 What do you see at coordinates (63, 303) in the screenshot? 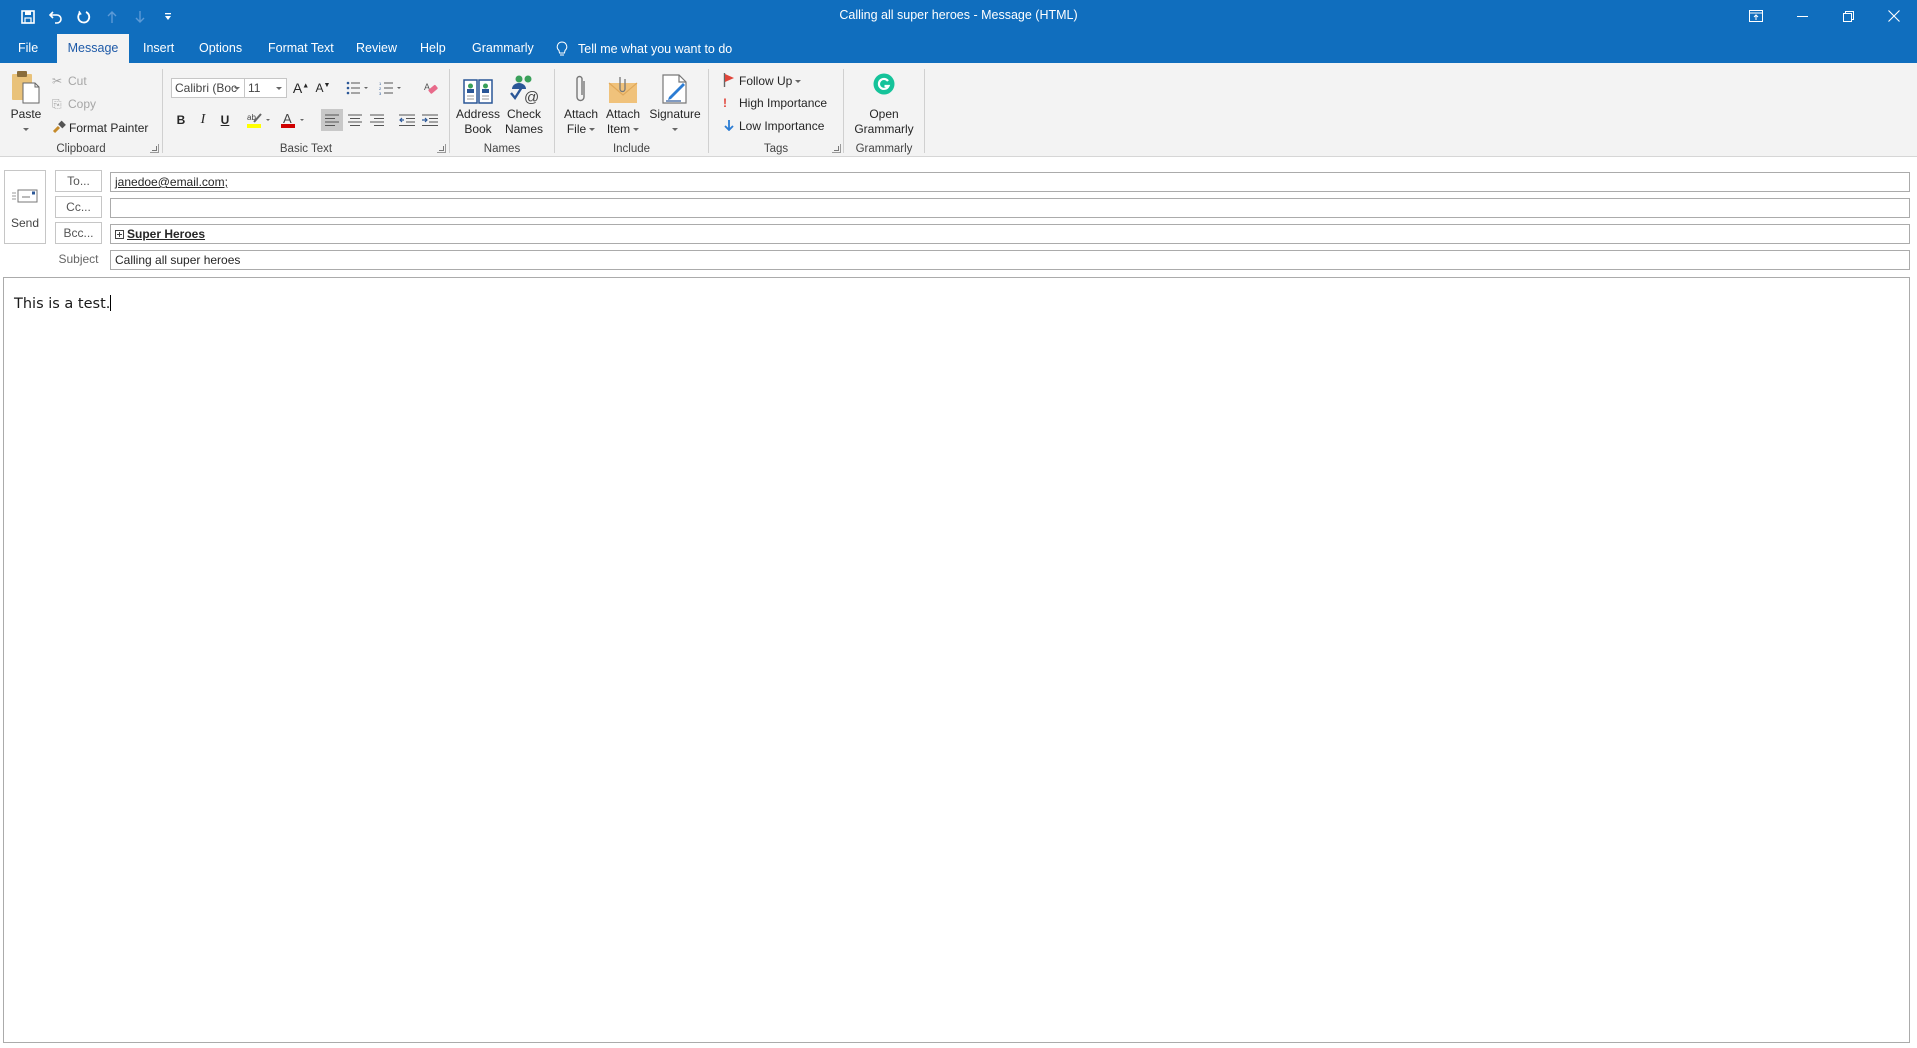
I see `message-body-text: This is a test.` at bounding box center [63, 303].